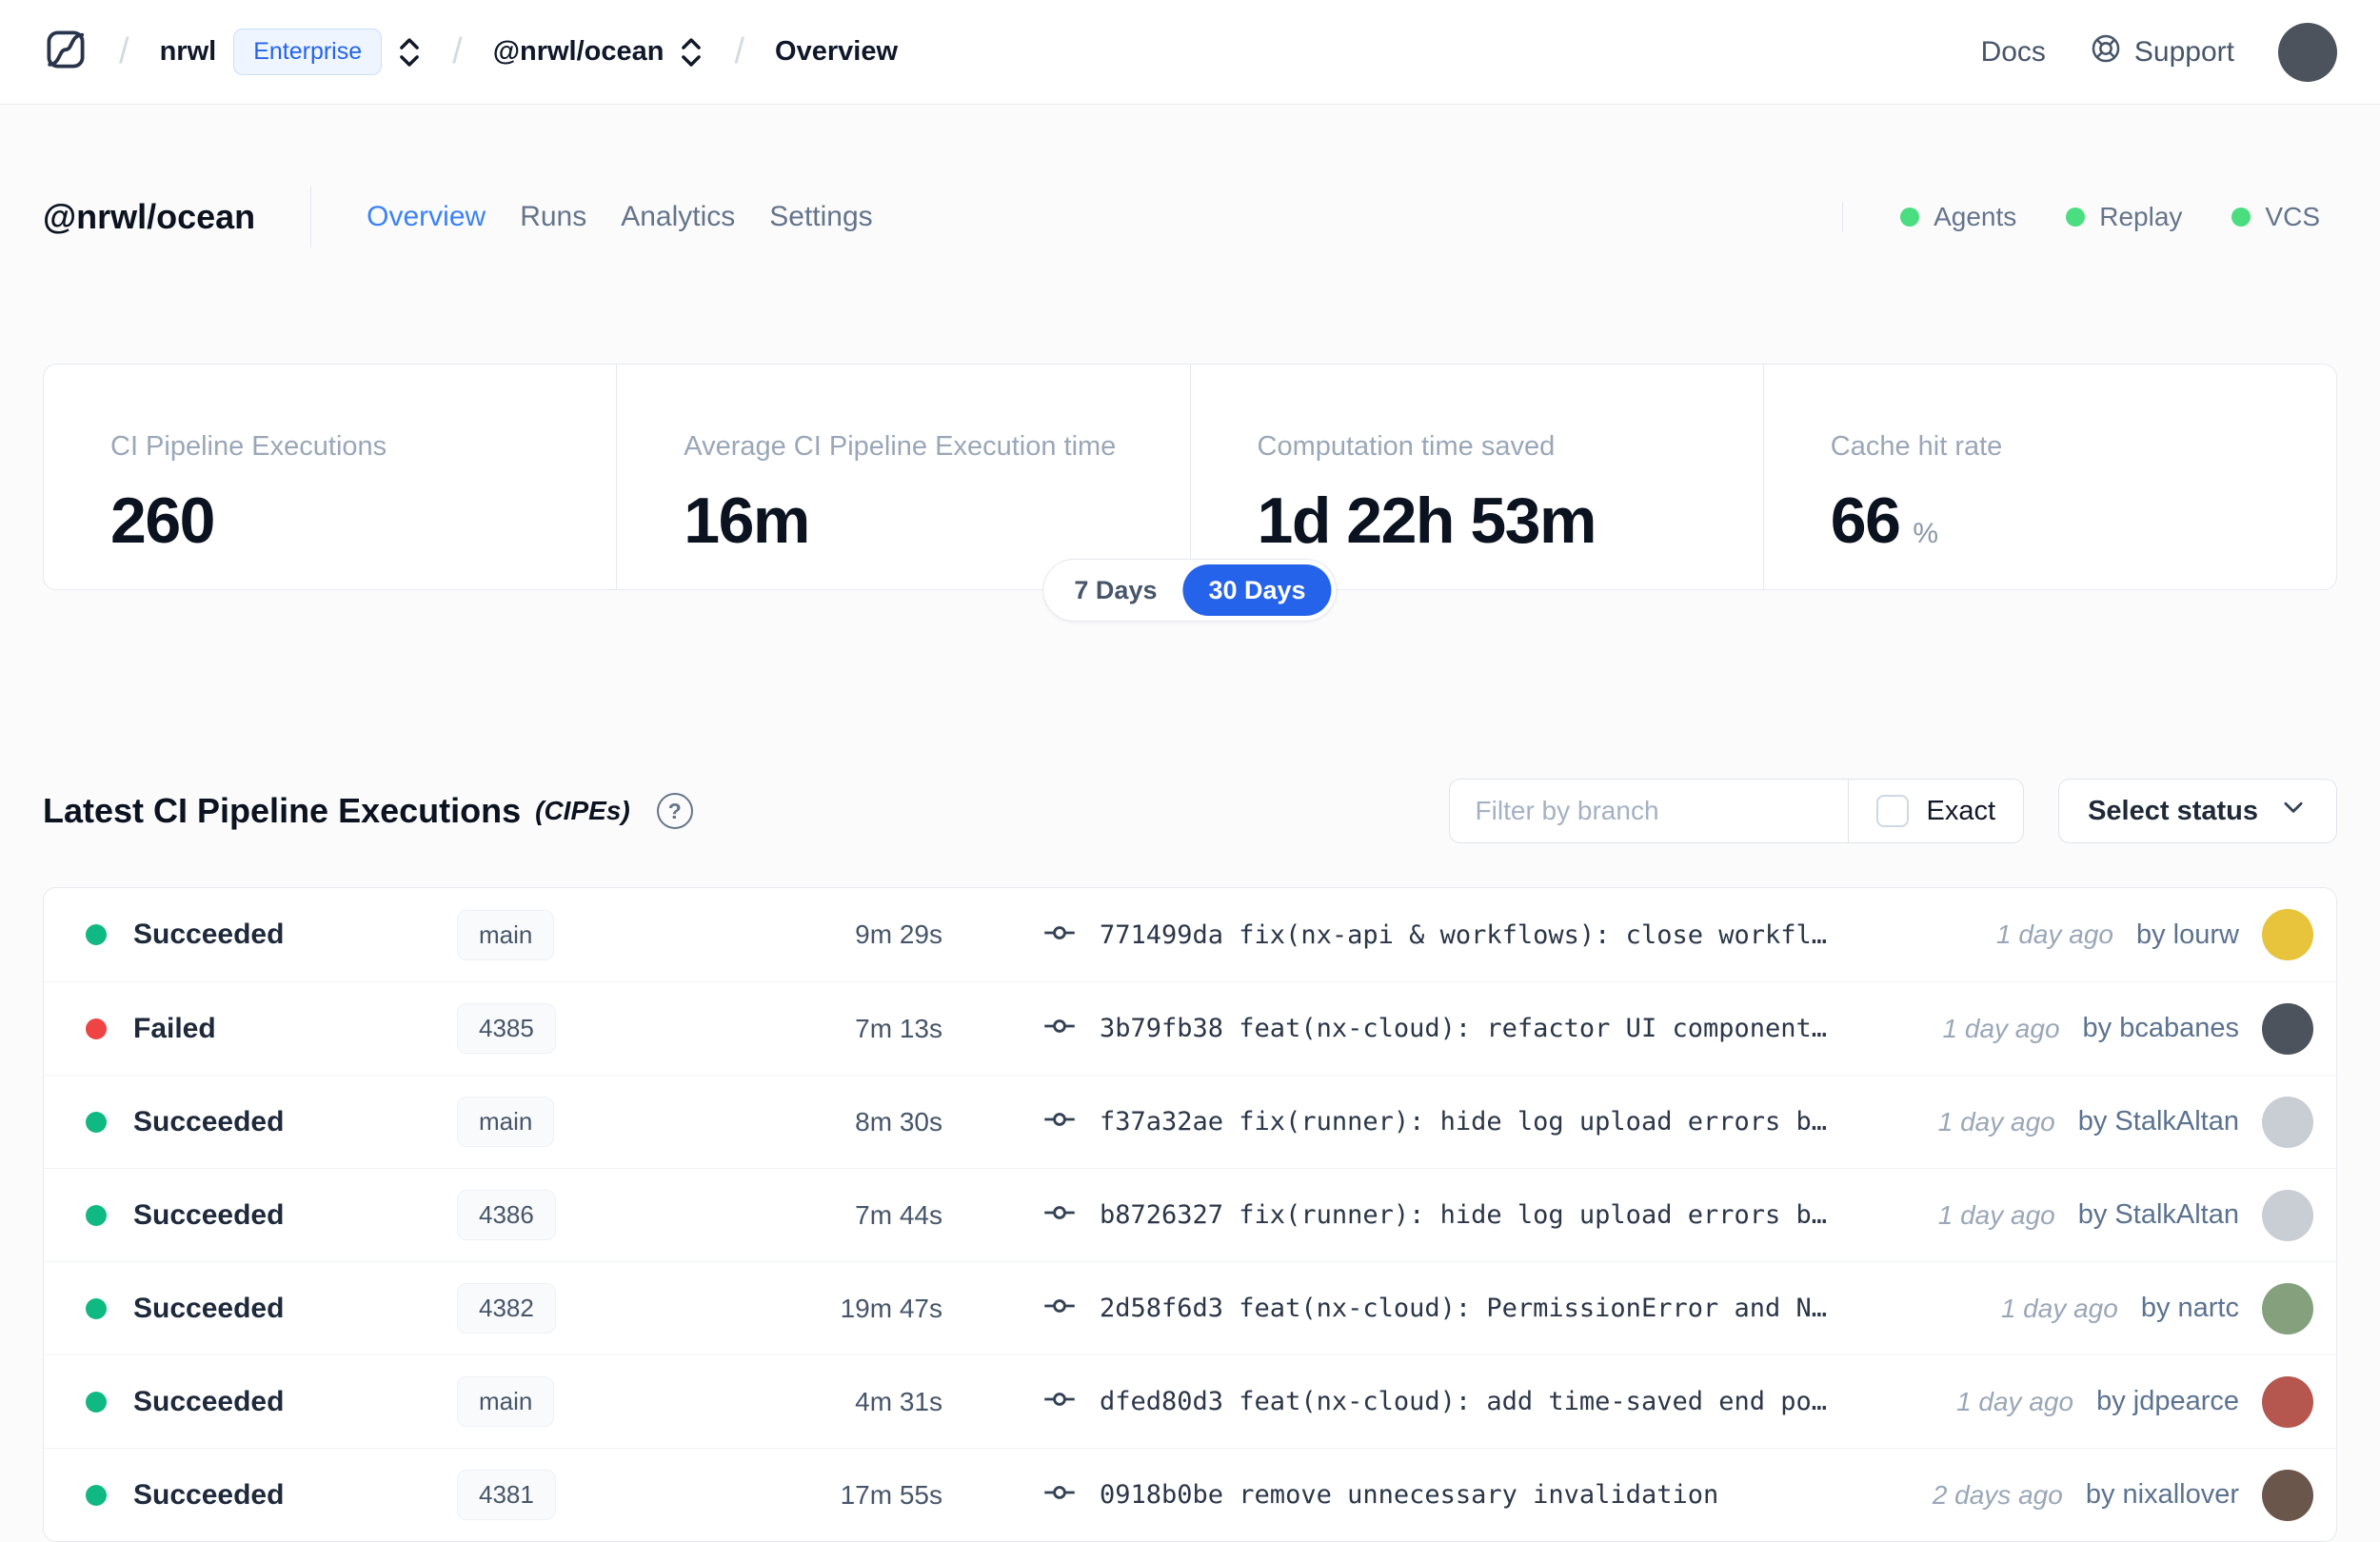 The height and width of the screenshot is (1542, 2380). What do you see at coordinates (2049, 477) in the screenshot?
I see `stat-card-cache-hit-rate: Cache hit rate 66 %` at bounding box center [2049, 477].